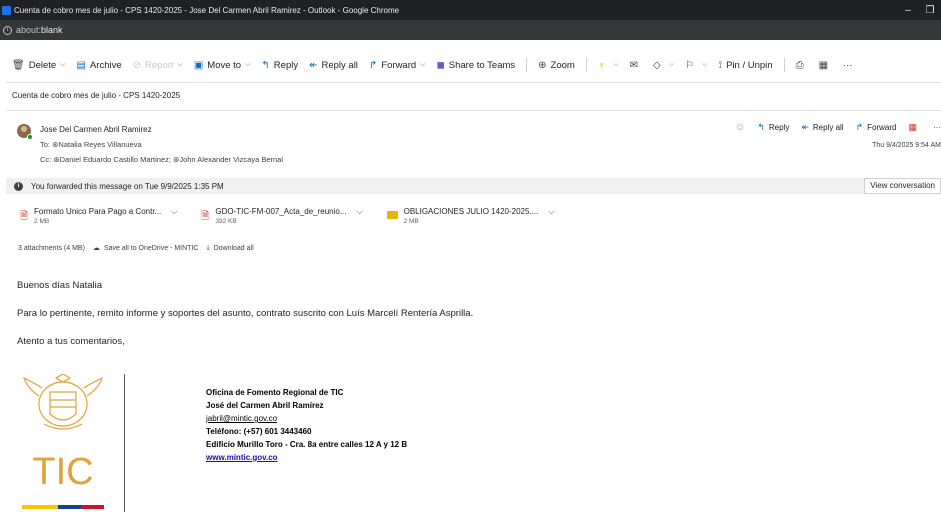  I want to click on message-more-button: ···, so click(937, 127).